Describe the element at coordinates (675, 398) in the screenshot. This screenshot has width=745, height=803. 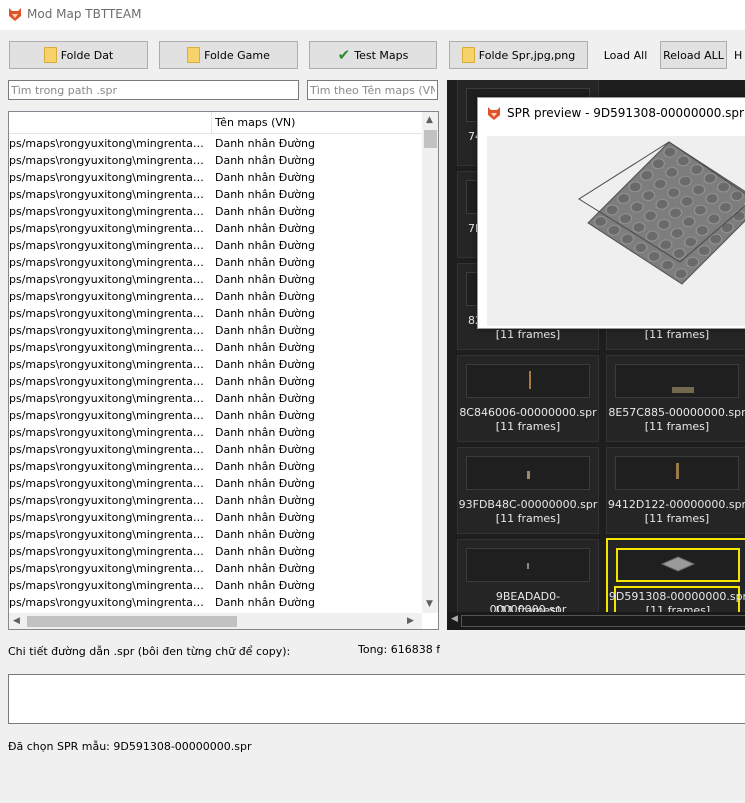
I see `spr-thumbnail-card: 8E57C885-00000000.spr [11 frames]` at that location.